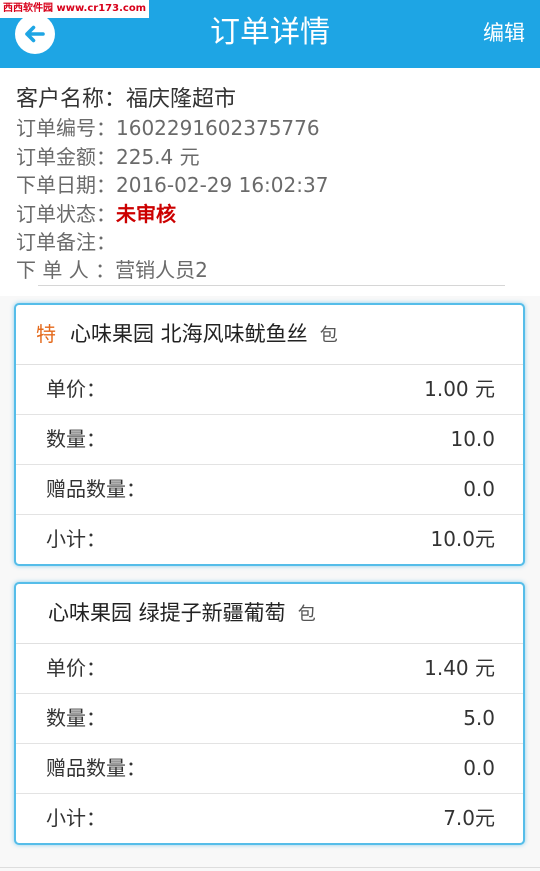 This screenshot has height=871, width=540. I want to click on order-creator-label: 下 单 人 ：, so click(66, 270).